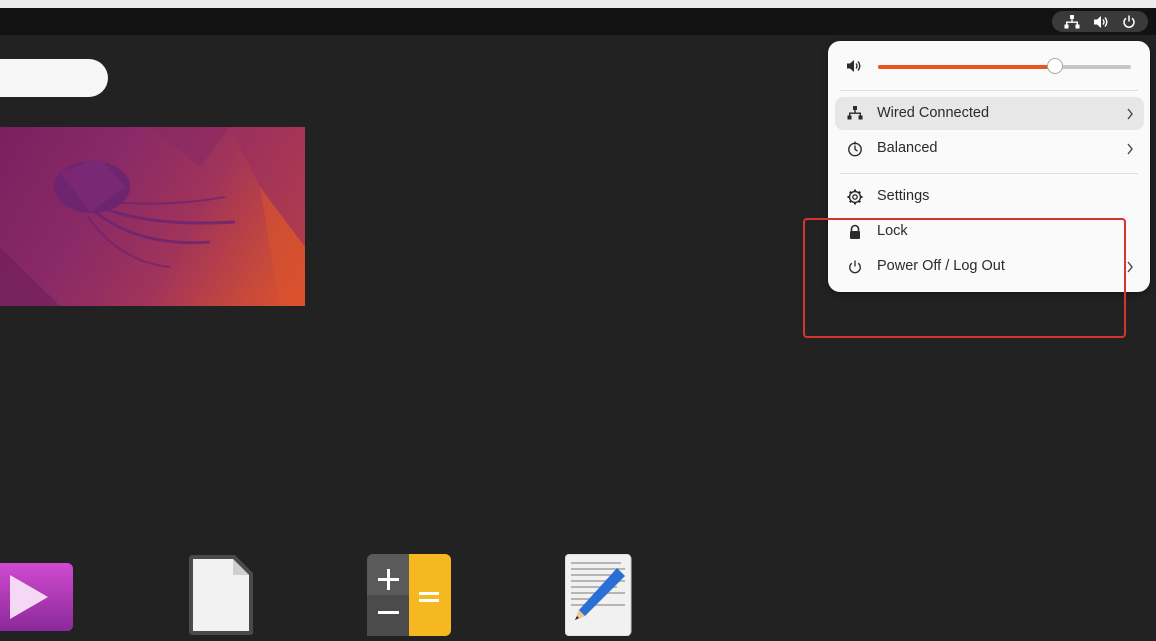  I want to click on volume-slider, so click(1004, 66).